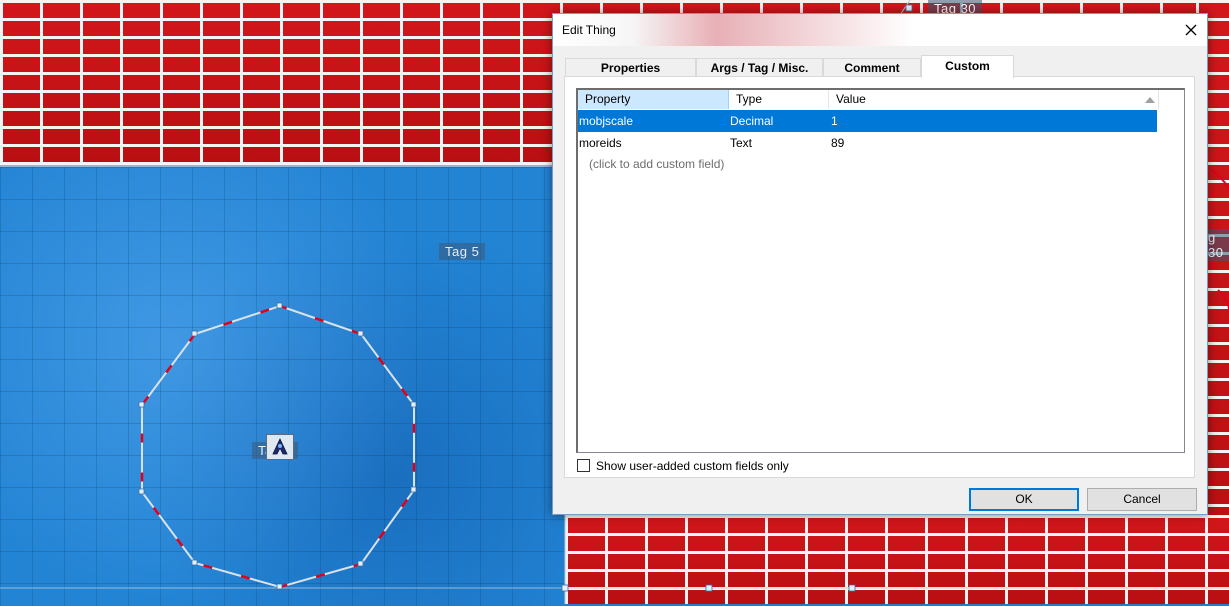 This screenshot has width=1229, height=606. What do you see at coordinates (867, 143) in the screenshot?
I see `table-row: moreids Text 89` at bounding box center [867, 143].